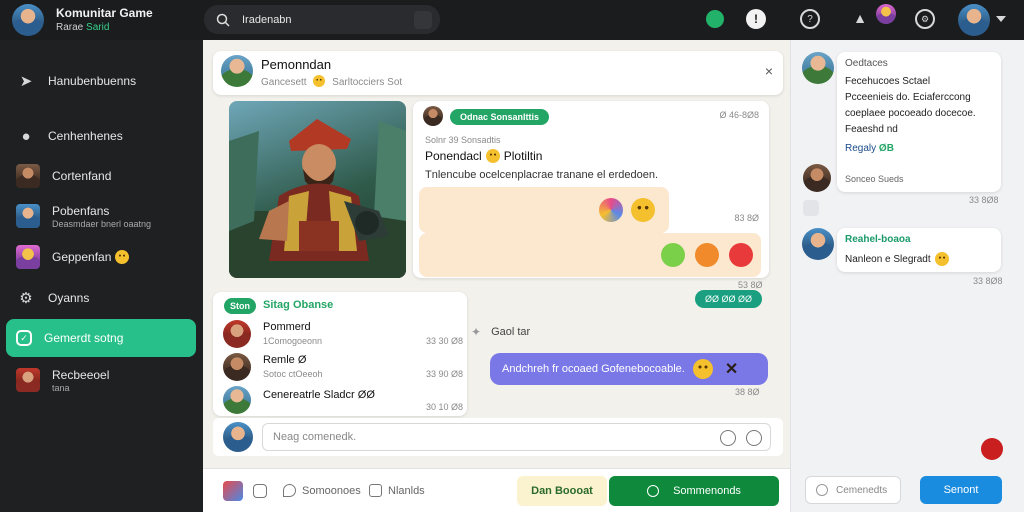  I want to click on post-tag: Odnac Sonsanlttis, so click(500, 117).